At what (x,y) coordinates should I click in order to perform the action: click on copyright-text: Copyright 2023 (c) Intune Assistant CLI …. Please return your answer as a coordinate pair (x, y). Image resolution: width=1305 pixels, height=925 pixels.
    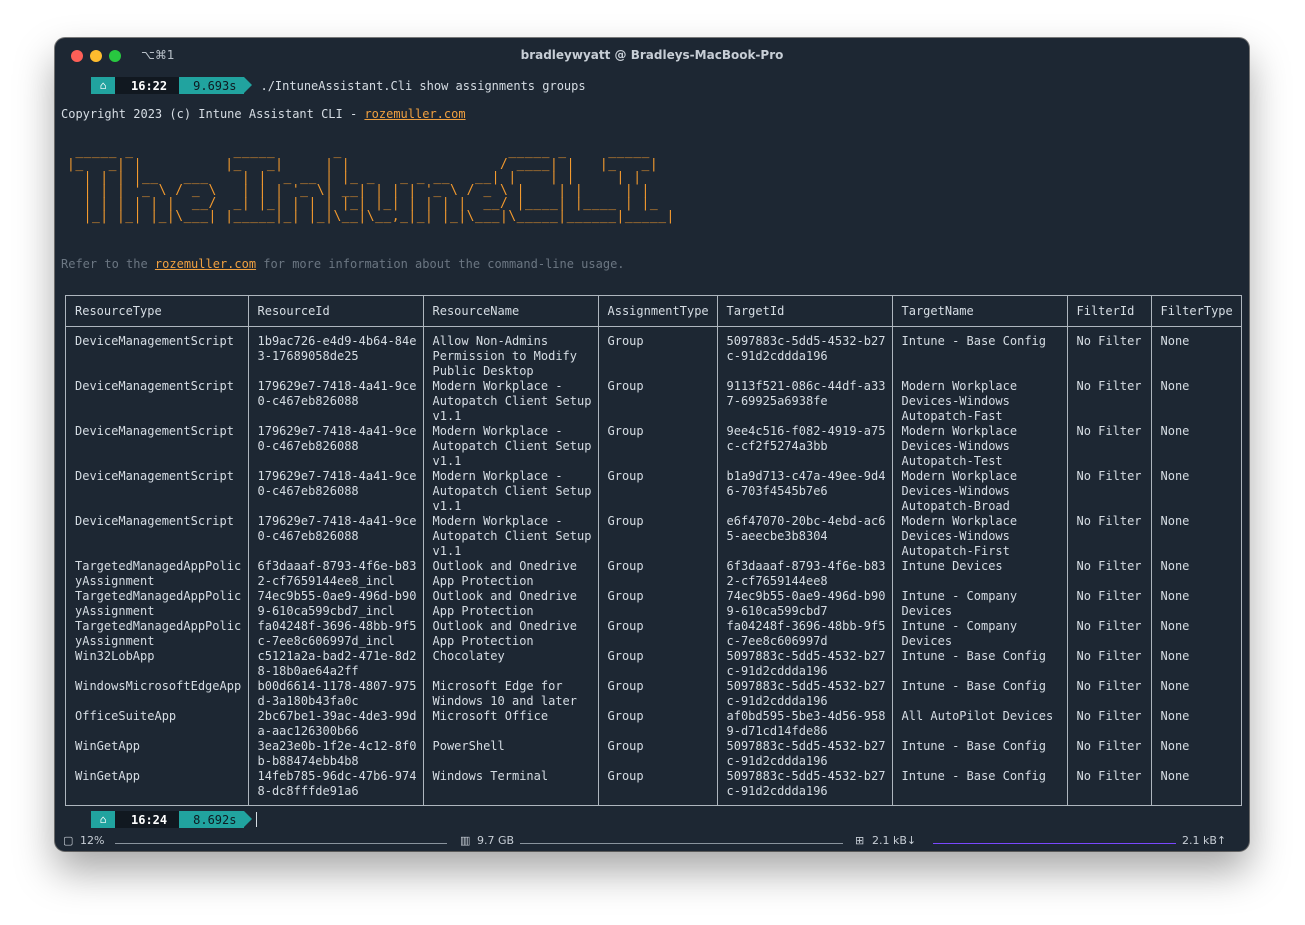
    Looking at the image, I should click on (213, 114).